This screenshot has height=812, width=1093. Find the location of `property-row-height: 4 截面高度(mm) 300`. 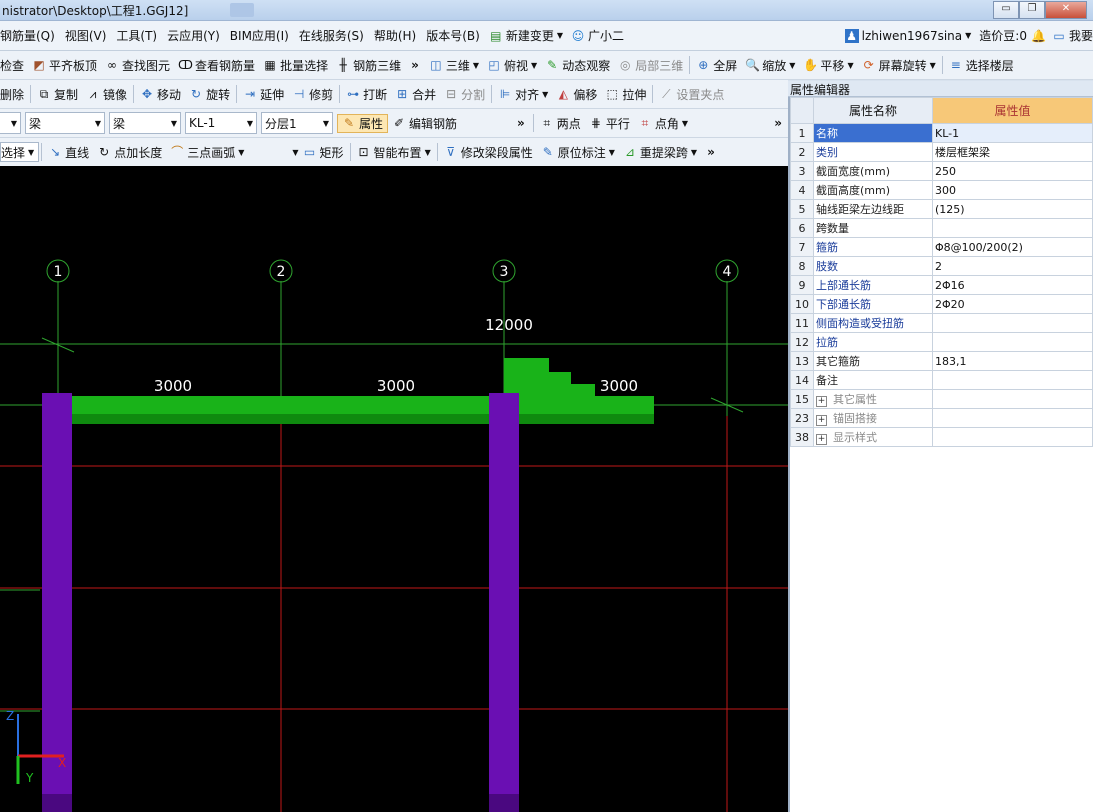

property-row-height: 4 截面高度(mm) 300 is located at coordinates (941, 190).